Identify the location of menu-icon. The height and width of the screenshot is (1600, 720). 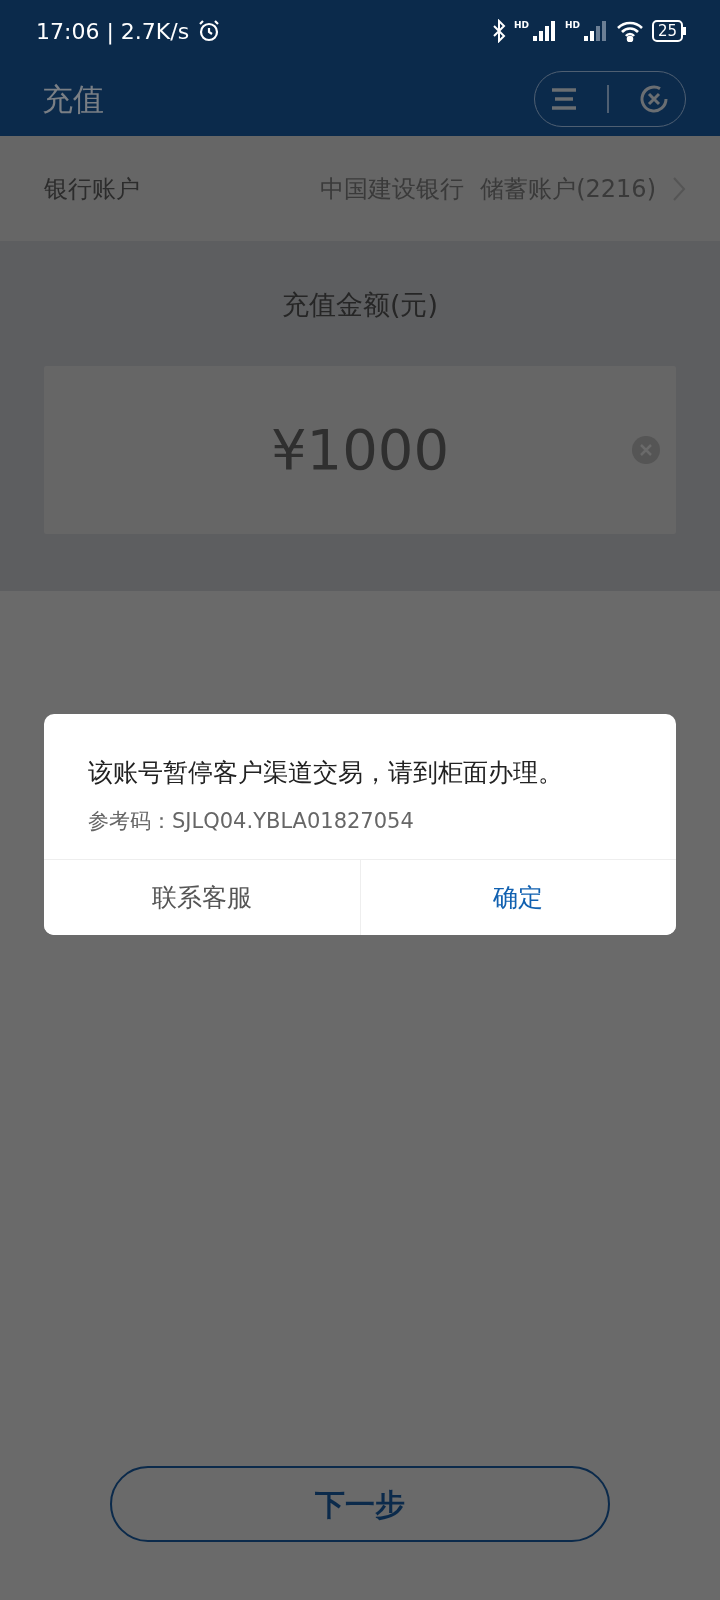
(563, 99).